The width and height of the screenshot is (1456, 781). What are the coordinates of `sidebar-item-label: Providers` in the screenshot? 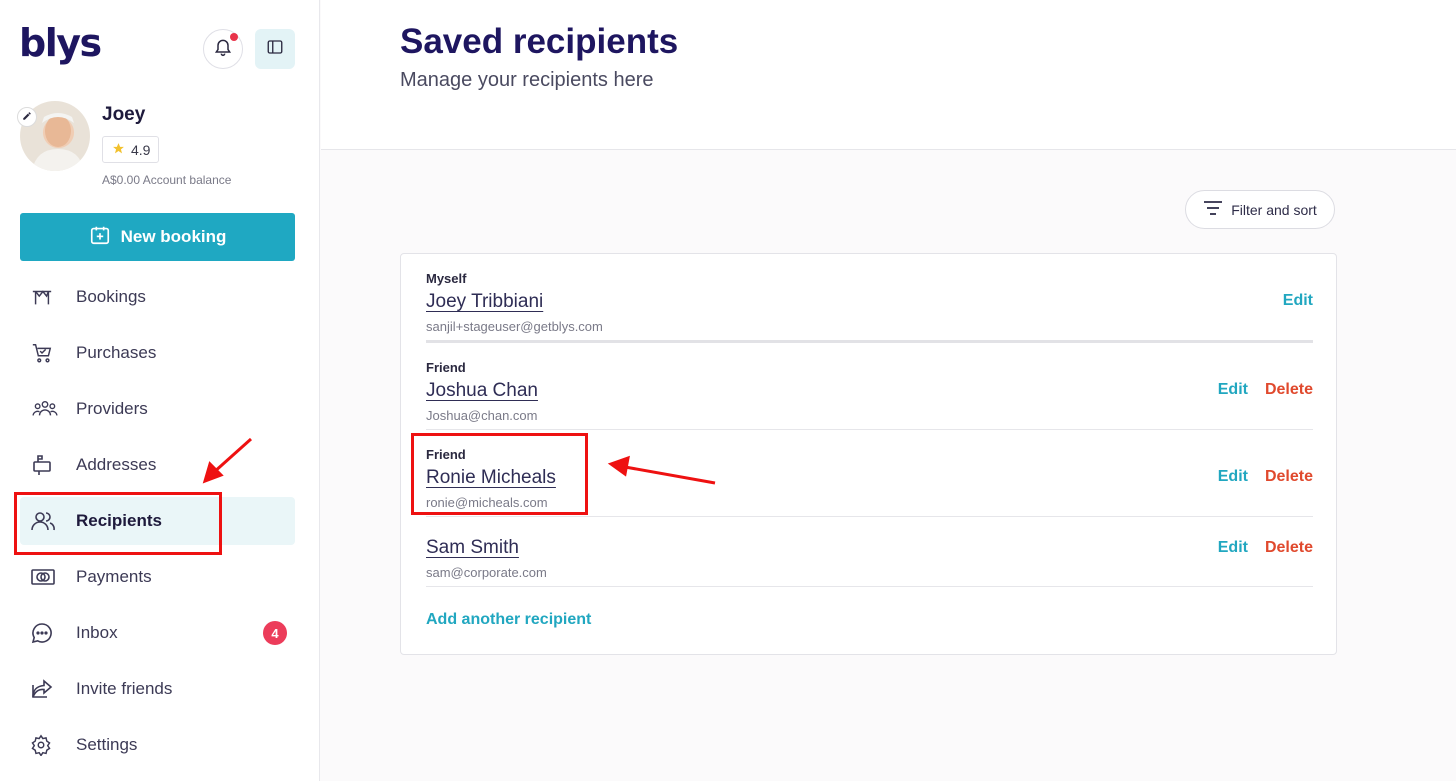 It's located at (112, 408).